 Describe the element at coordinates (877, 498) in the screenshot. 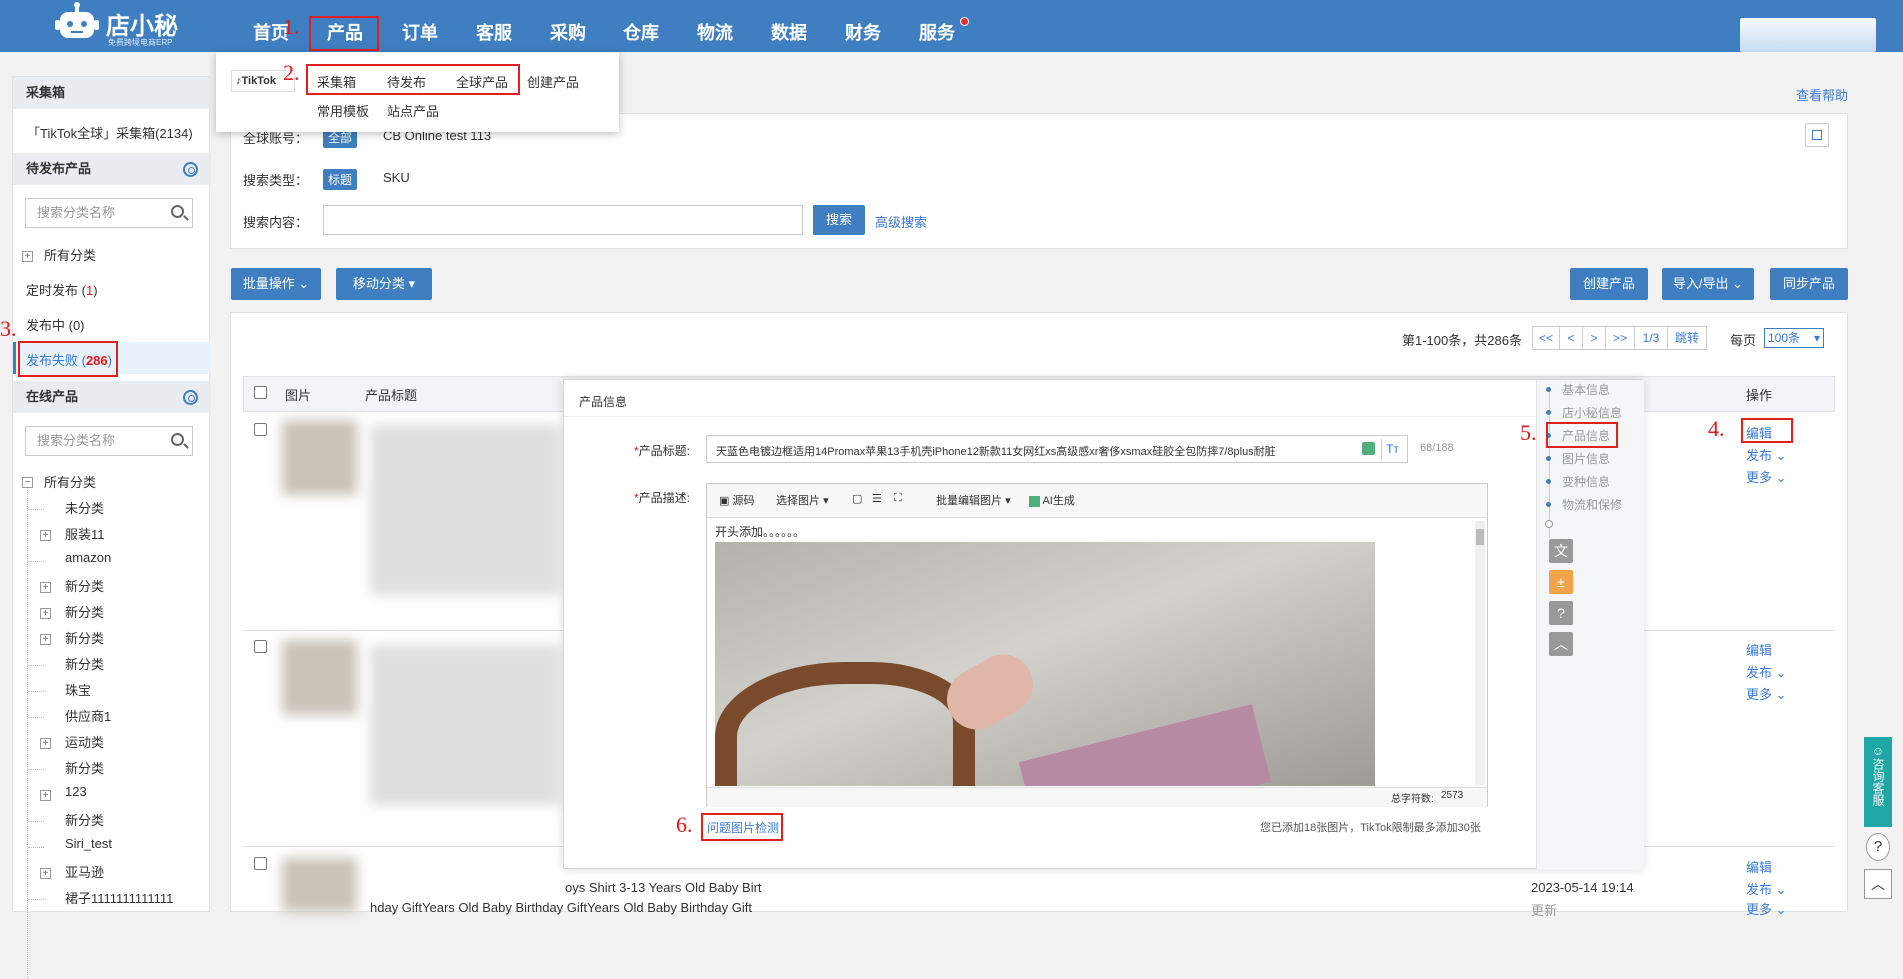

I see `toolbar-list-icon: ☰` at that location.